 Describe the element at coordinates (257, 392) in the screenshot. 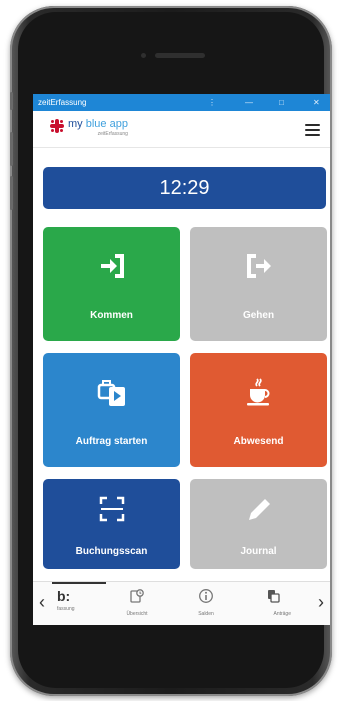

I see `coffee-cup-icon` at that location.